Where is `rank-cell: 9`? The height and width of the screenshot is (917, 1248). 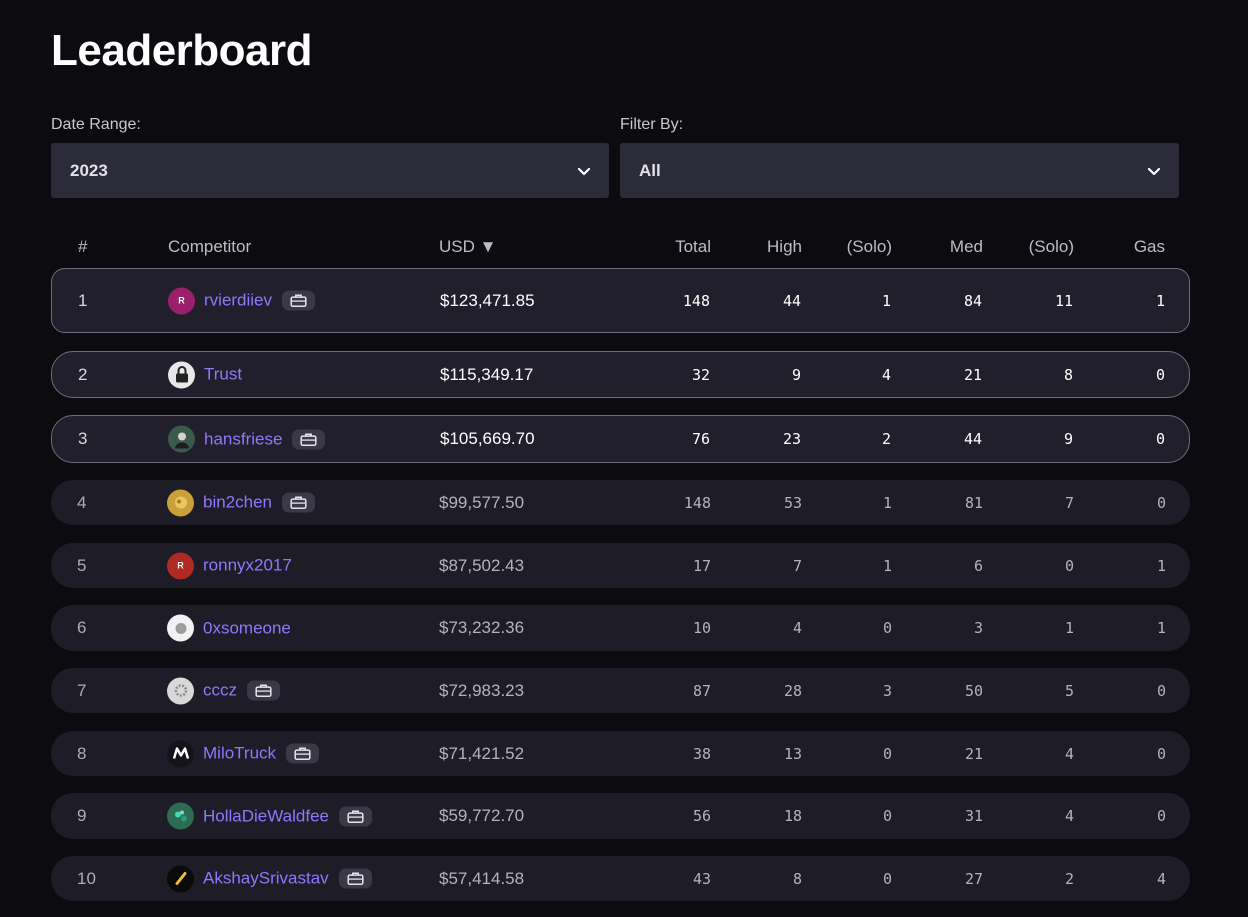
rank-cell: 9 is located at coordinates (82, 815).